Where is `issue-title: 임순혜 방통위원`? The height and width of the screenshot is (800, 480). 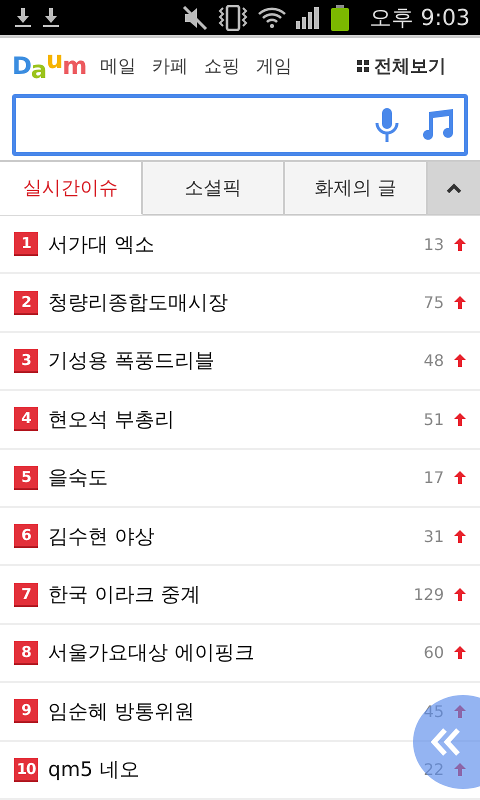 issue-title: 임순혜 방통위원 is located at coordinates (122, 711).